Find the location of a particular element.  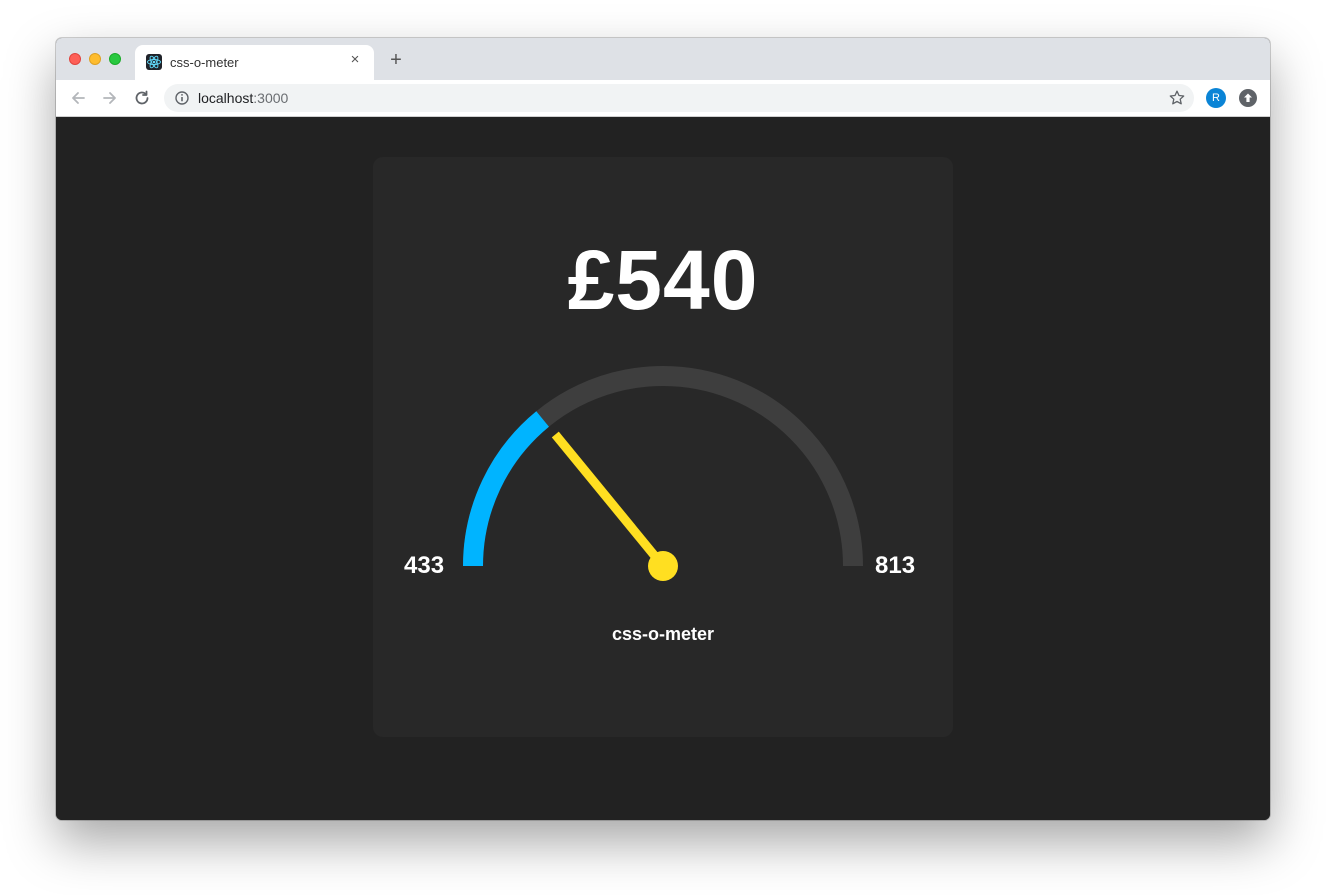

gauge is located at coordinates (663, 473).